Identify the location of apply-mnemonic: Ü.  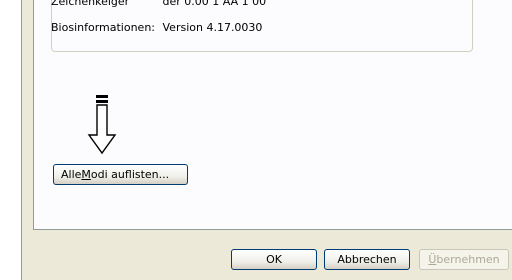
(432, 259).